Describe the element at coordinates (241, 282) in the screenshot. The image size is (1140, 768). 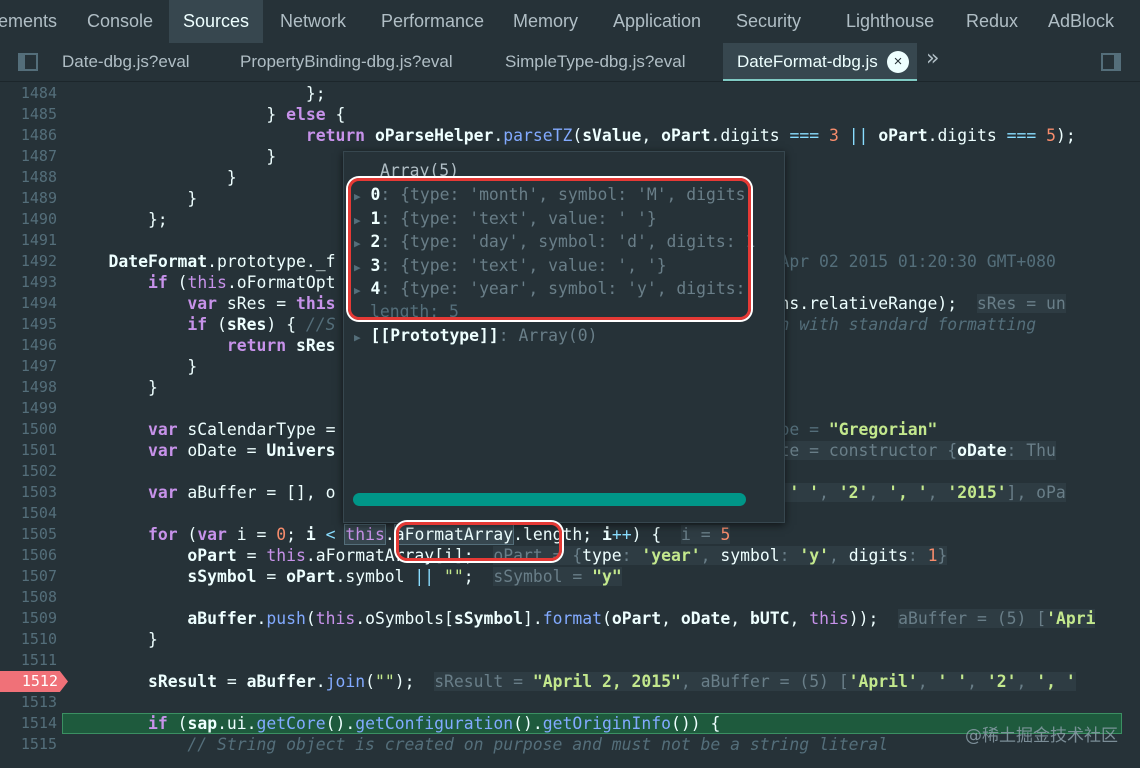
I see `code-line: if (this.oFormatOpt` at that location.